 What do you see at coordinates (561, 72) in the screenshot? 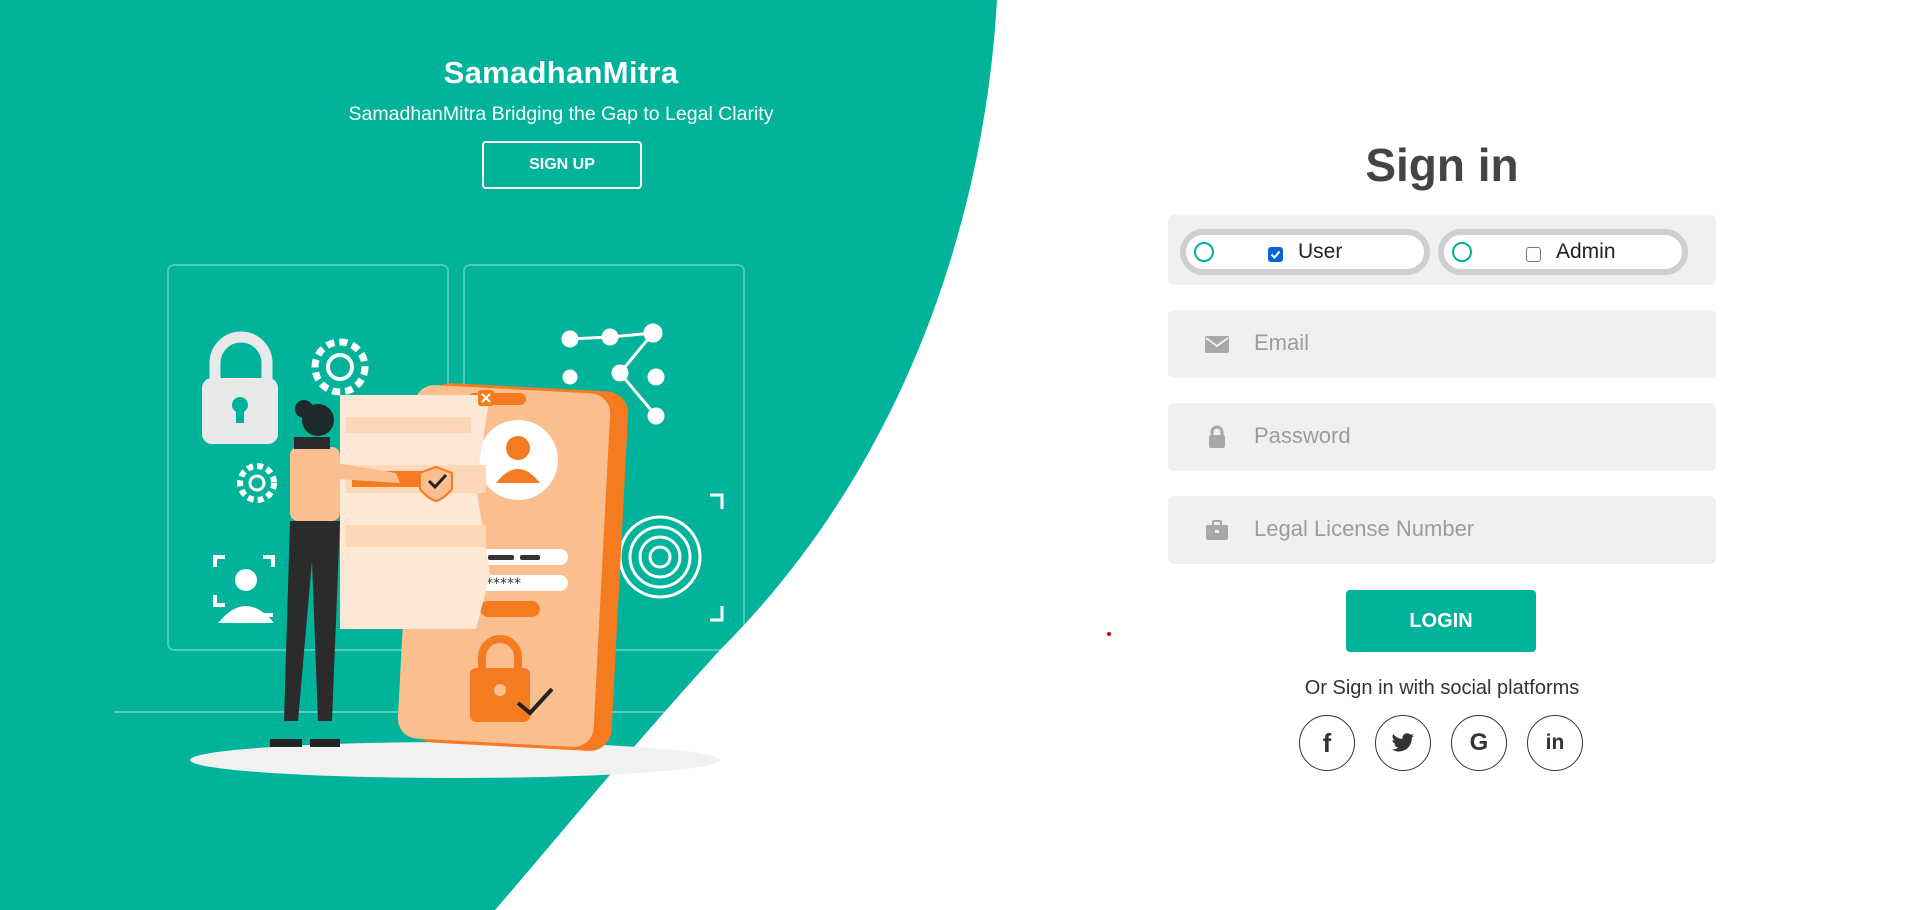
I see `brand-title: SamadhanMitra` at bounding box center [561, 72].